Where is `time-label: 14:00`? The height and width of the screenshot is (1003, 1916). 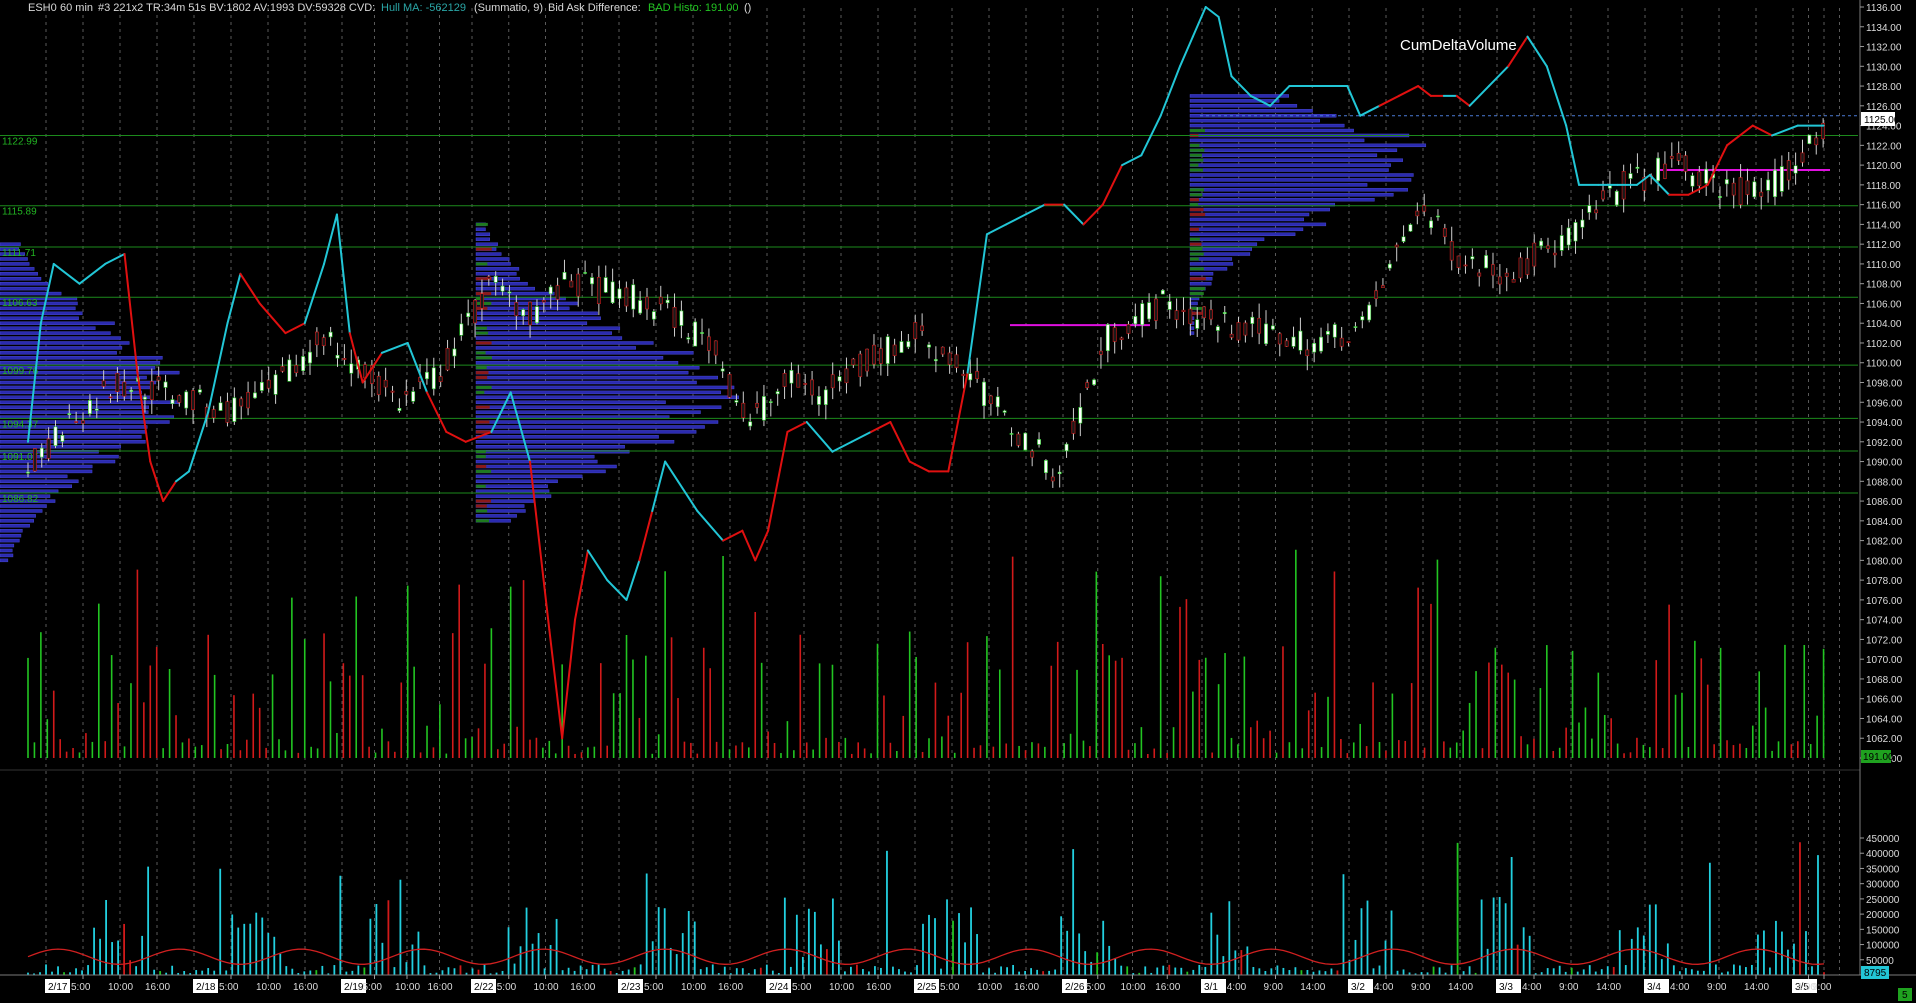
time-label: 14:00 is located at coordinates (1756, 987).